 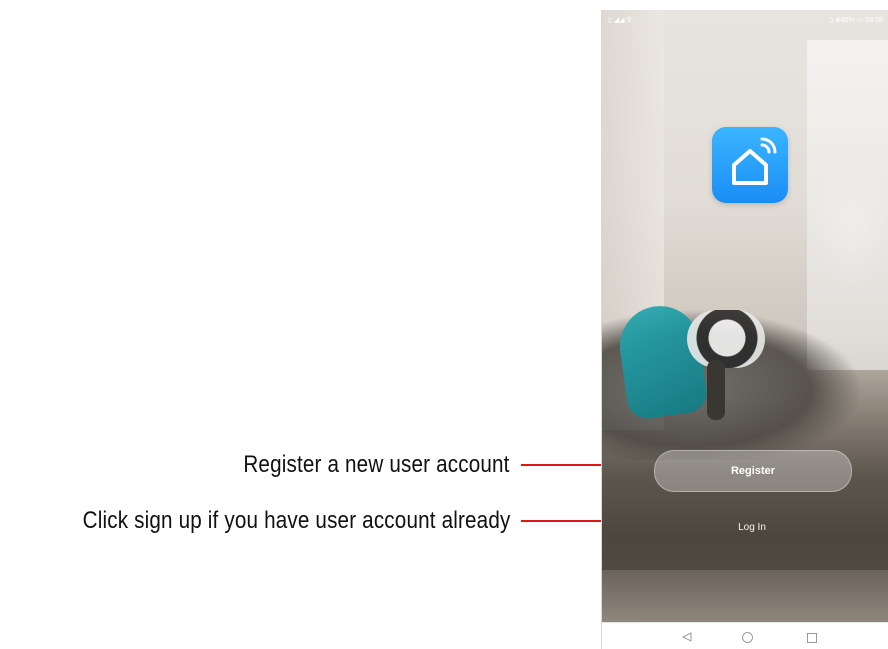 What do you see at coordinates (747, 637) in the screenshot?
I see `home-icon` at bounding box center [747, 637].